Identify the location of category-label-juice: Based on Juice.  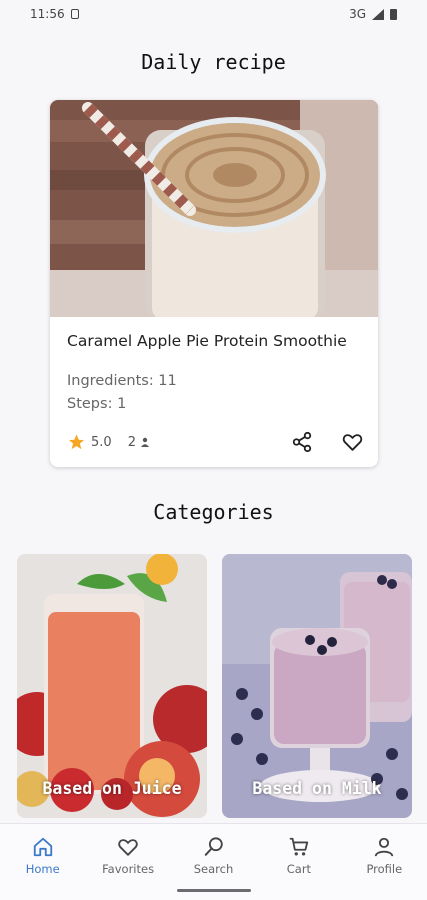
(112, 788).